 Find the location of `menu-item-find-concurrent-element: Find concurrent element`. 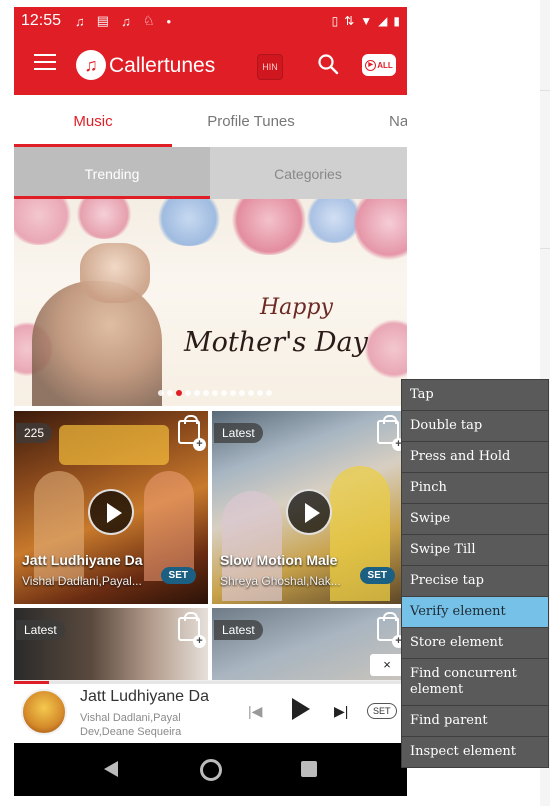

menu-item-find-concurrent-element: Find concurrent element is located at coordinates (475, 682).